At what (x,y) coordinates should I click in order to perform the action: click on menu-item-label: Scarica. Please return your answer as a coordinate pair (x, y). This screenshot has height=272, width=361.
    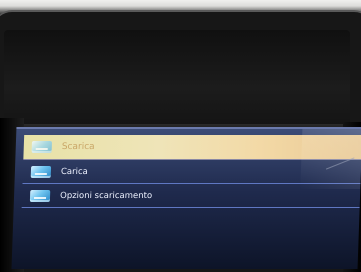
    Looking at the image, I should click on (78, 147).